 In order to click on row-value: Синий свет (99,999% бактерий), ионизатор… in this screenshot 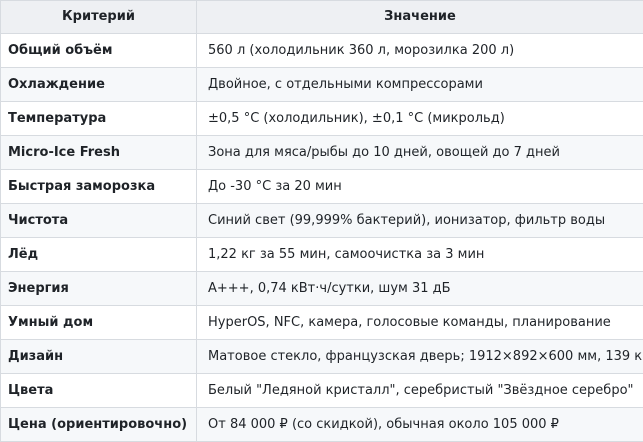, I will do `click(420, 221)`.